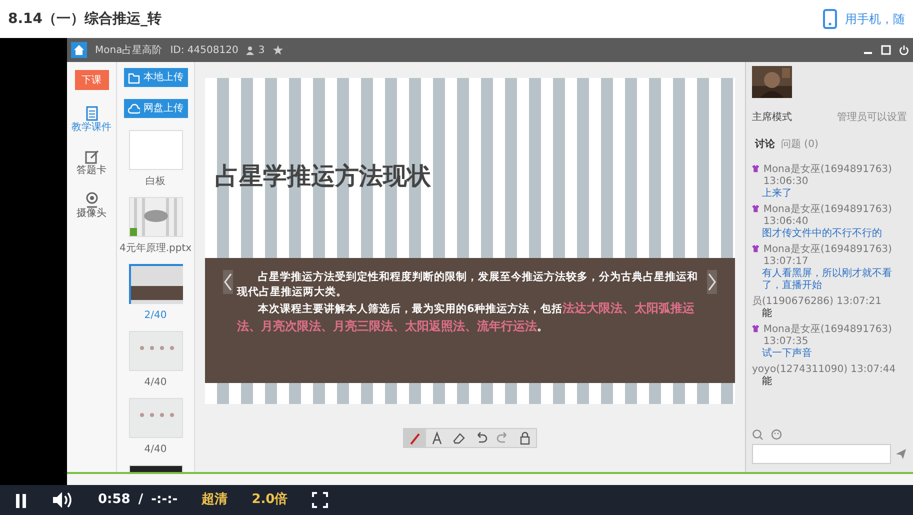  What do you see at coordinates (320, 500) in the screenshot?
I see `fullscreen-icon` at bounding box center [320, 500].